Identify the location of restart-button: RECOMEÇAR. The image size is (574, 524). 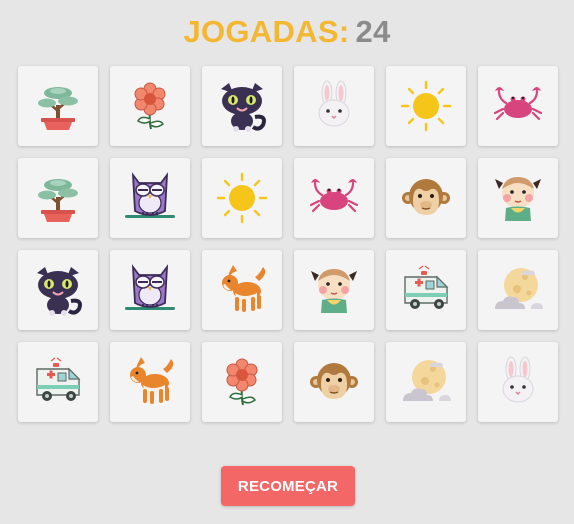
(288, 486).